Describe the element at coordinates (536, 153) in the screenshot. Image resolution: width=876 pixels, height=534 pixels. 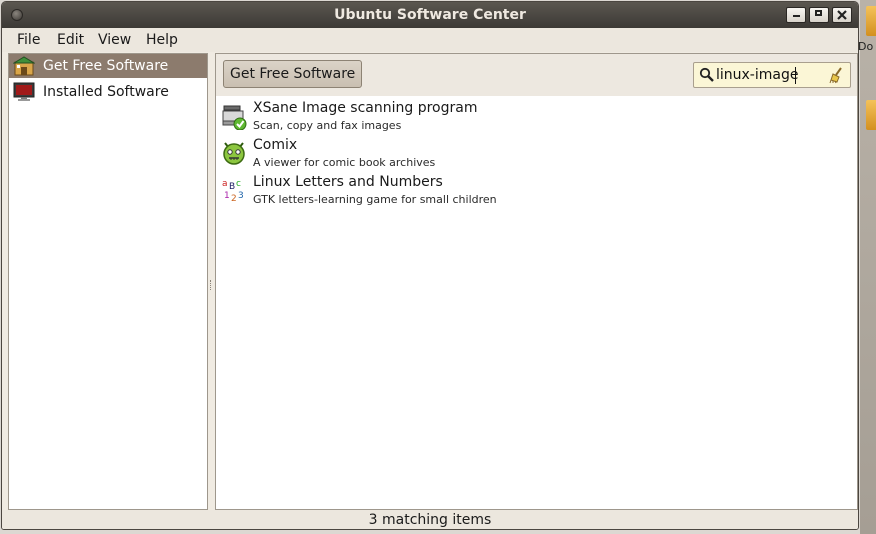
I see `list-item: Comix A viewer for comic book archives` at that location.